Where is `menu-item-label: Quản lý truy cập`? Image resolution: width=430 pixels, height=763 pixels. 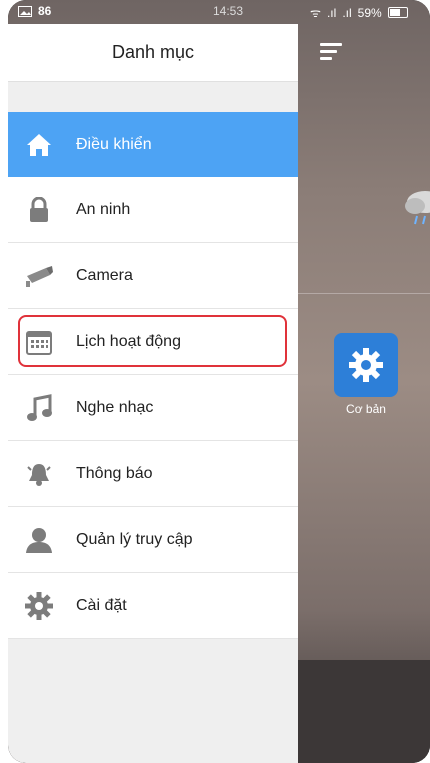 menu-item-label: Quản lý truy cập is located at coordinates (134, 539).